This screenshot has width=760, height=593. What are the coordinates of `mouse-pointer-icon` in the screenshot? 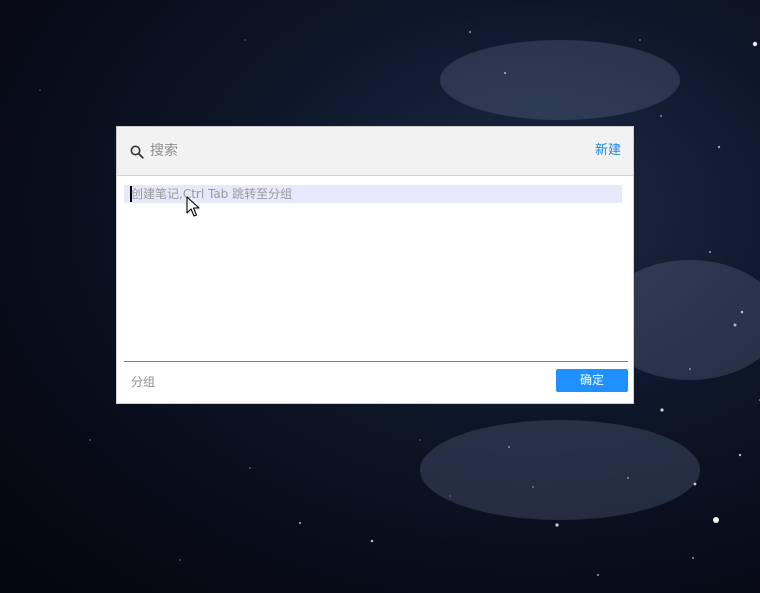 It's located at (193, 206).